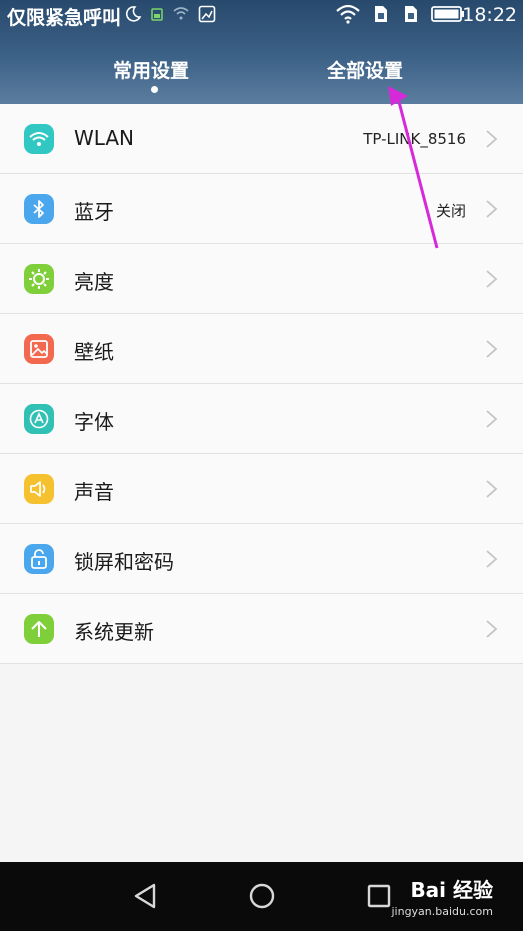 This screenshot has height=931, width=523. I want to click on navigation-bar: Bai 经验 jingyan.baidu.com, so click(261, 896).